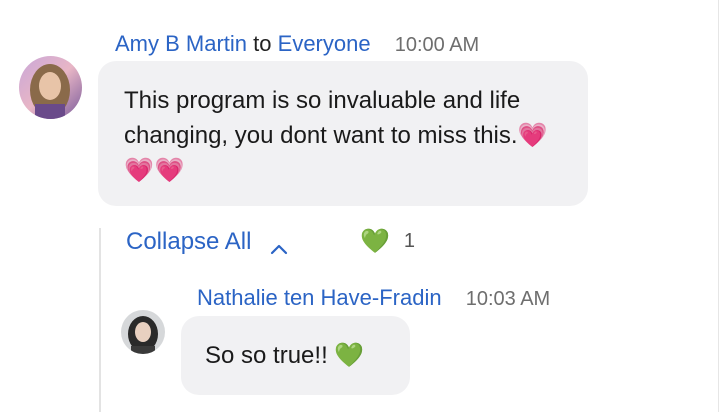  What do you see at coordinates (437, 45) in the screenshot?
I see `message-time: 10:00 AM` at bounding box center [437, 45].